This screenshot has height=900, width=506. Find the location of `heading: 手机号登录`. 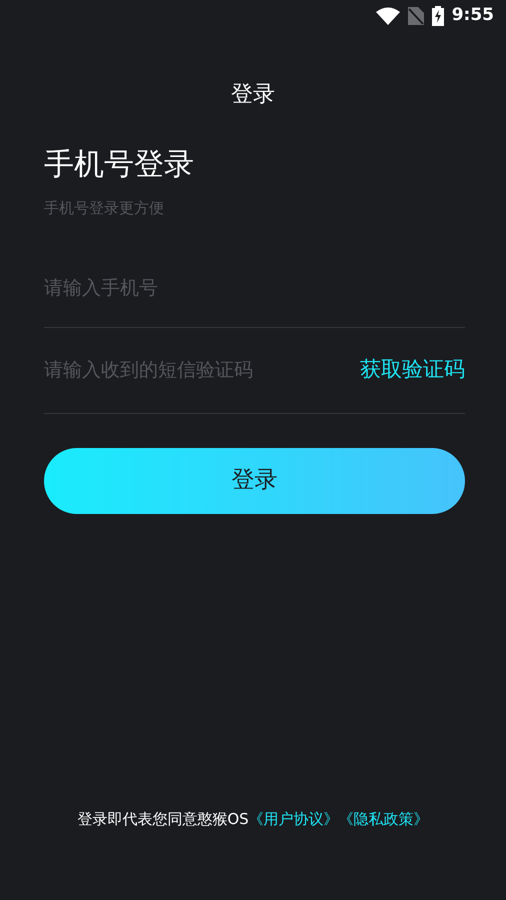

heading: 手机号登录 is located at coordinates (119, 165).